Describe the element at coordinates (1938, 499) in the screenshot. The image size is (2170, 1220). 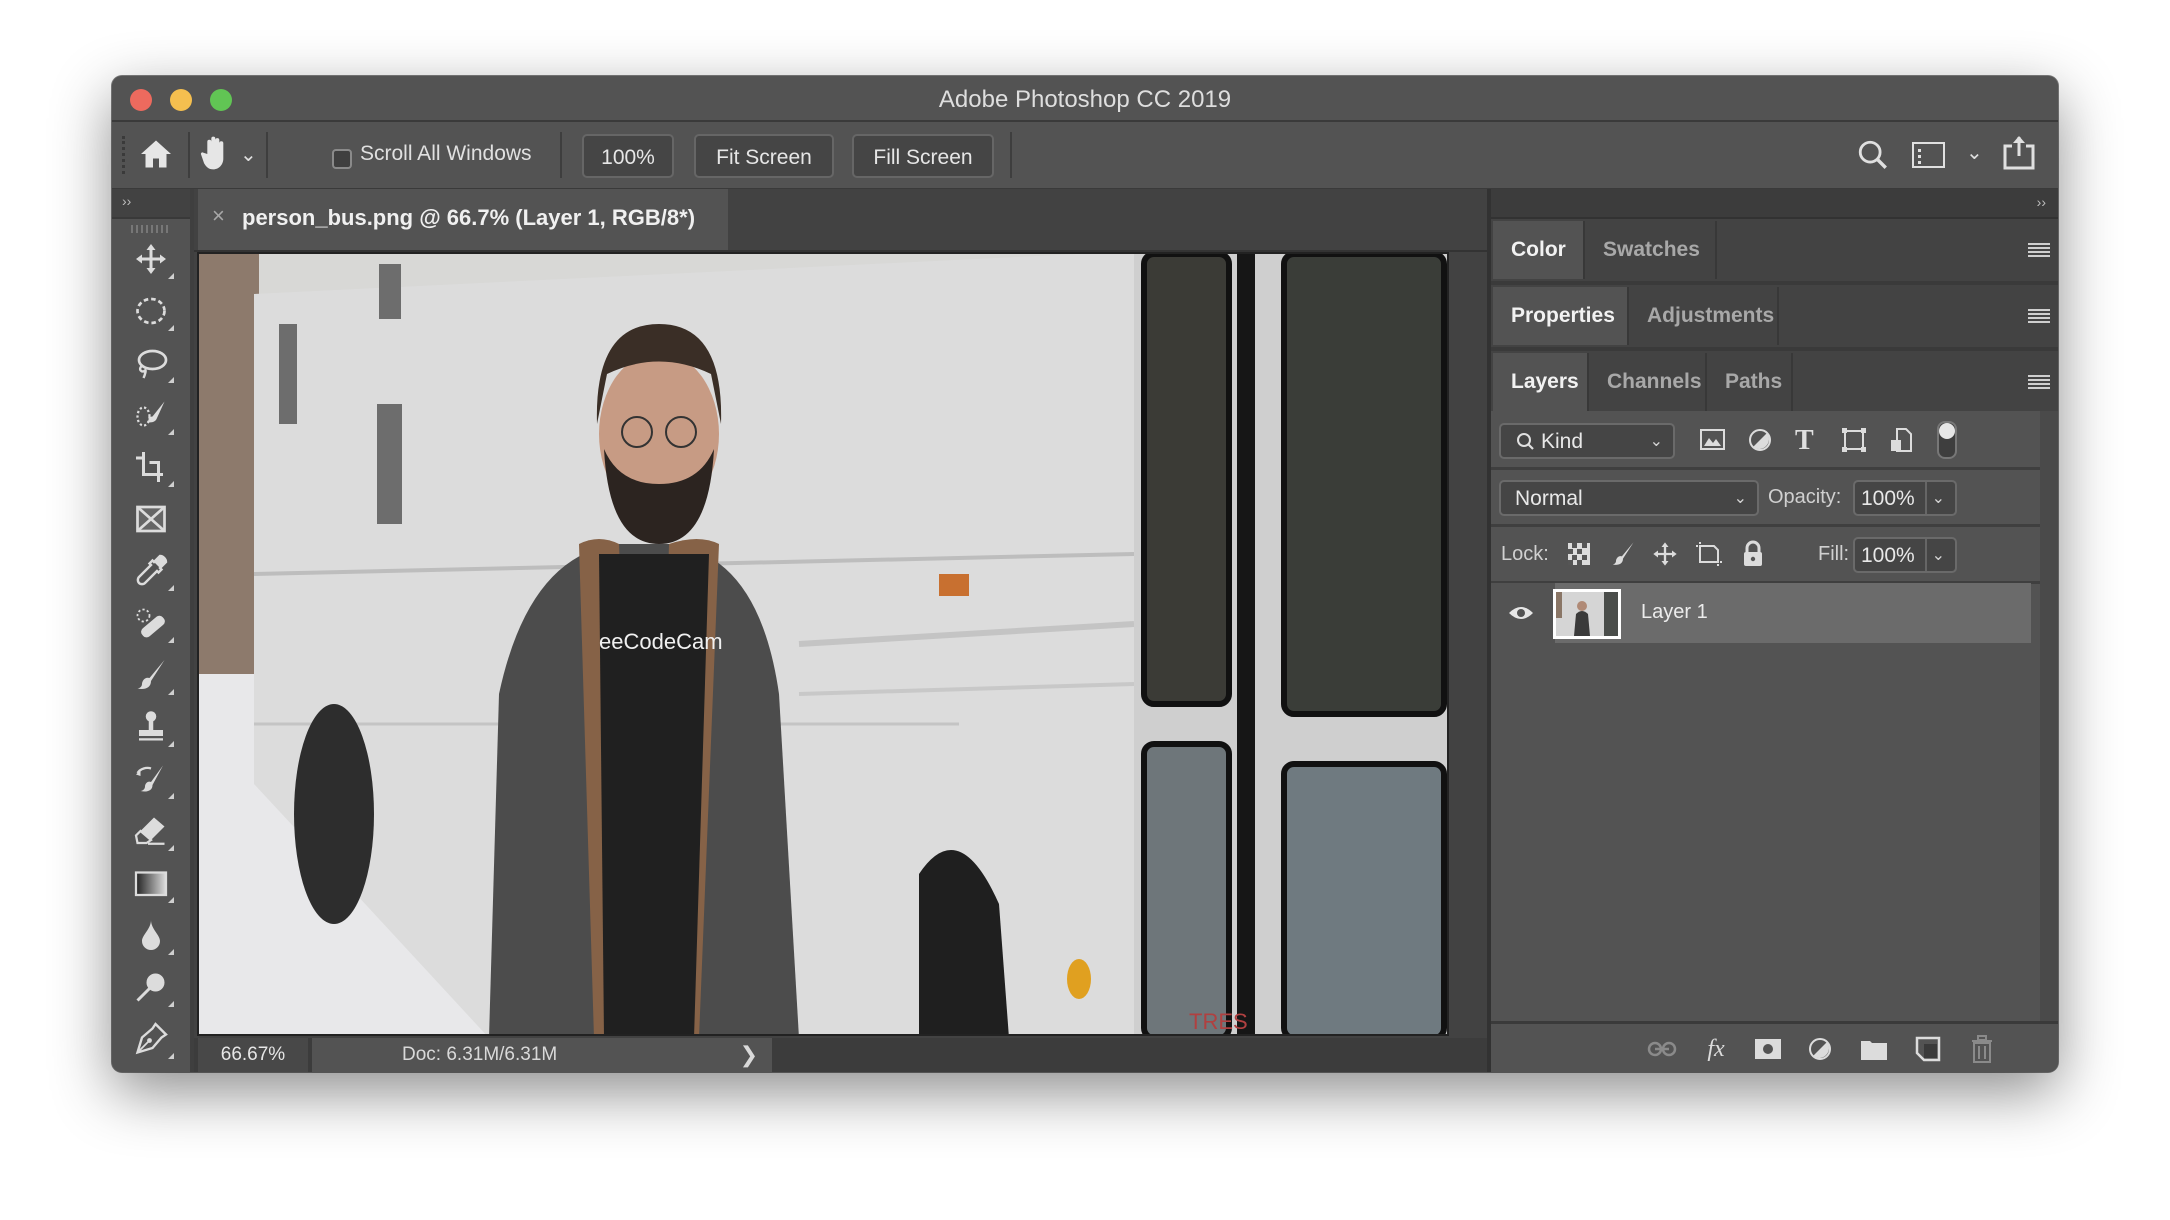
I see `opacity-chevron-icon: ⌄` at that location.